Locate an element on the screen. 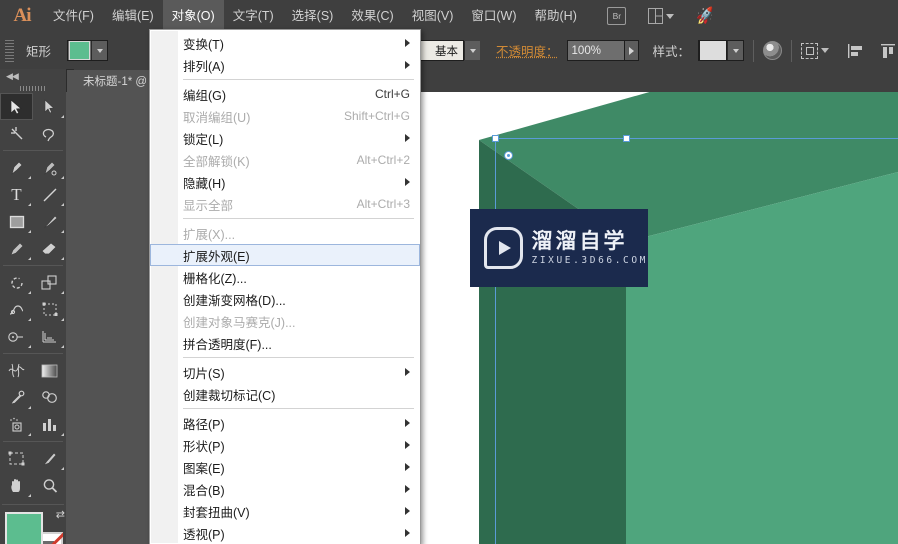  stroke-profile-dropdown-button is located at coordinates (472, 50).